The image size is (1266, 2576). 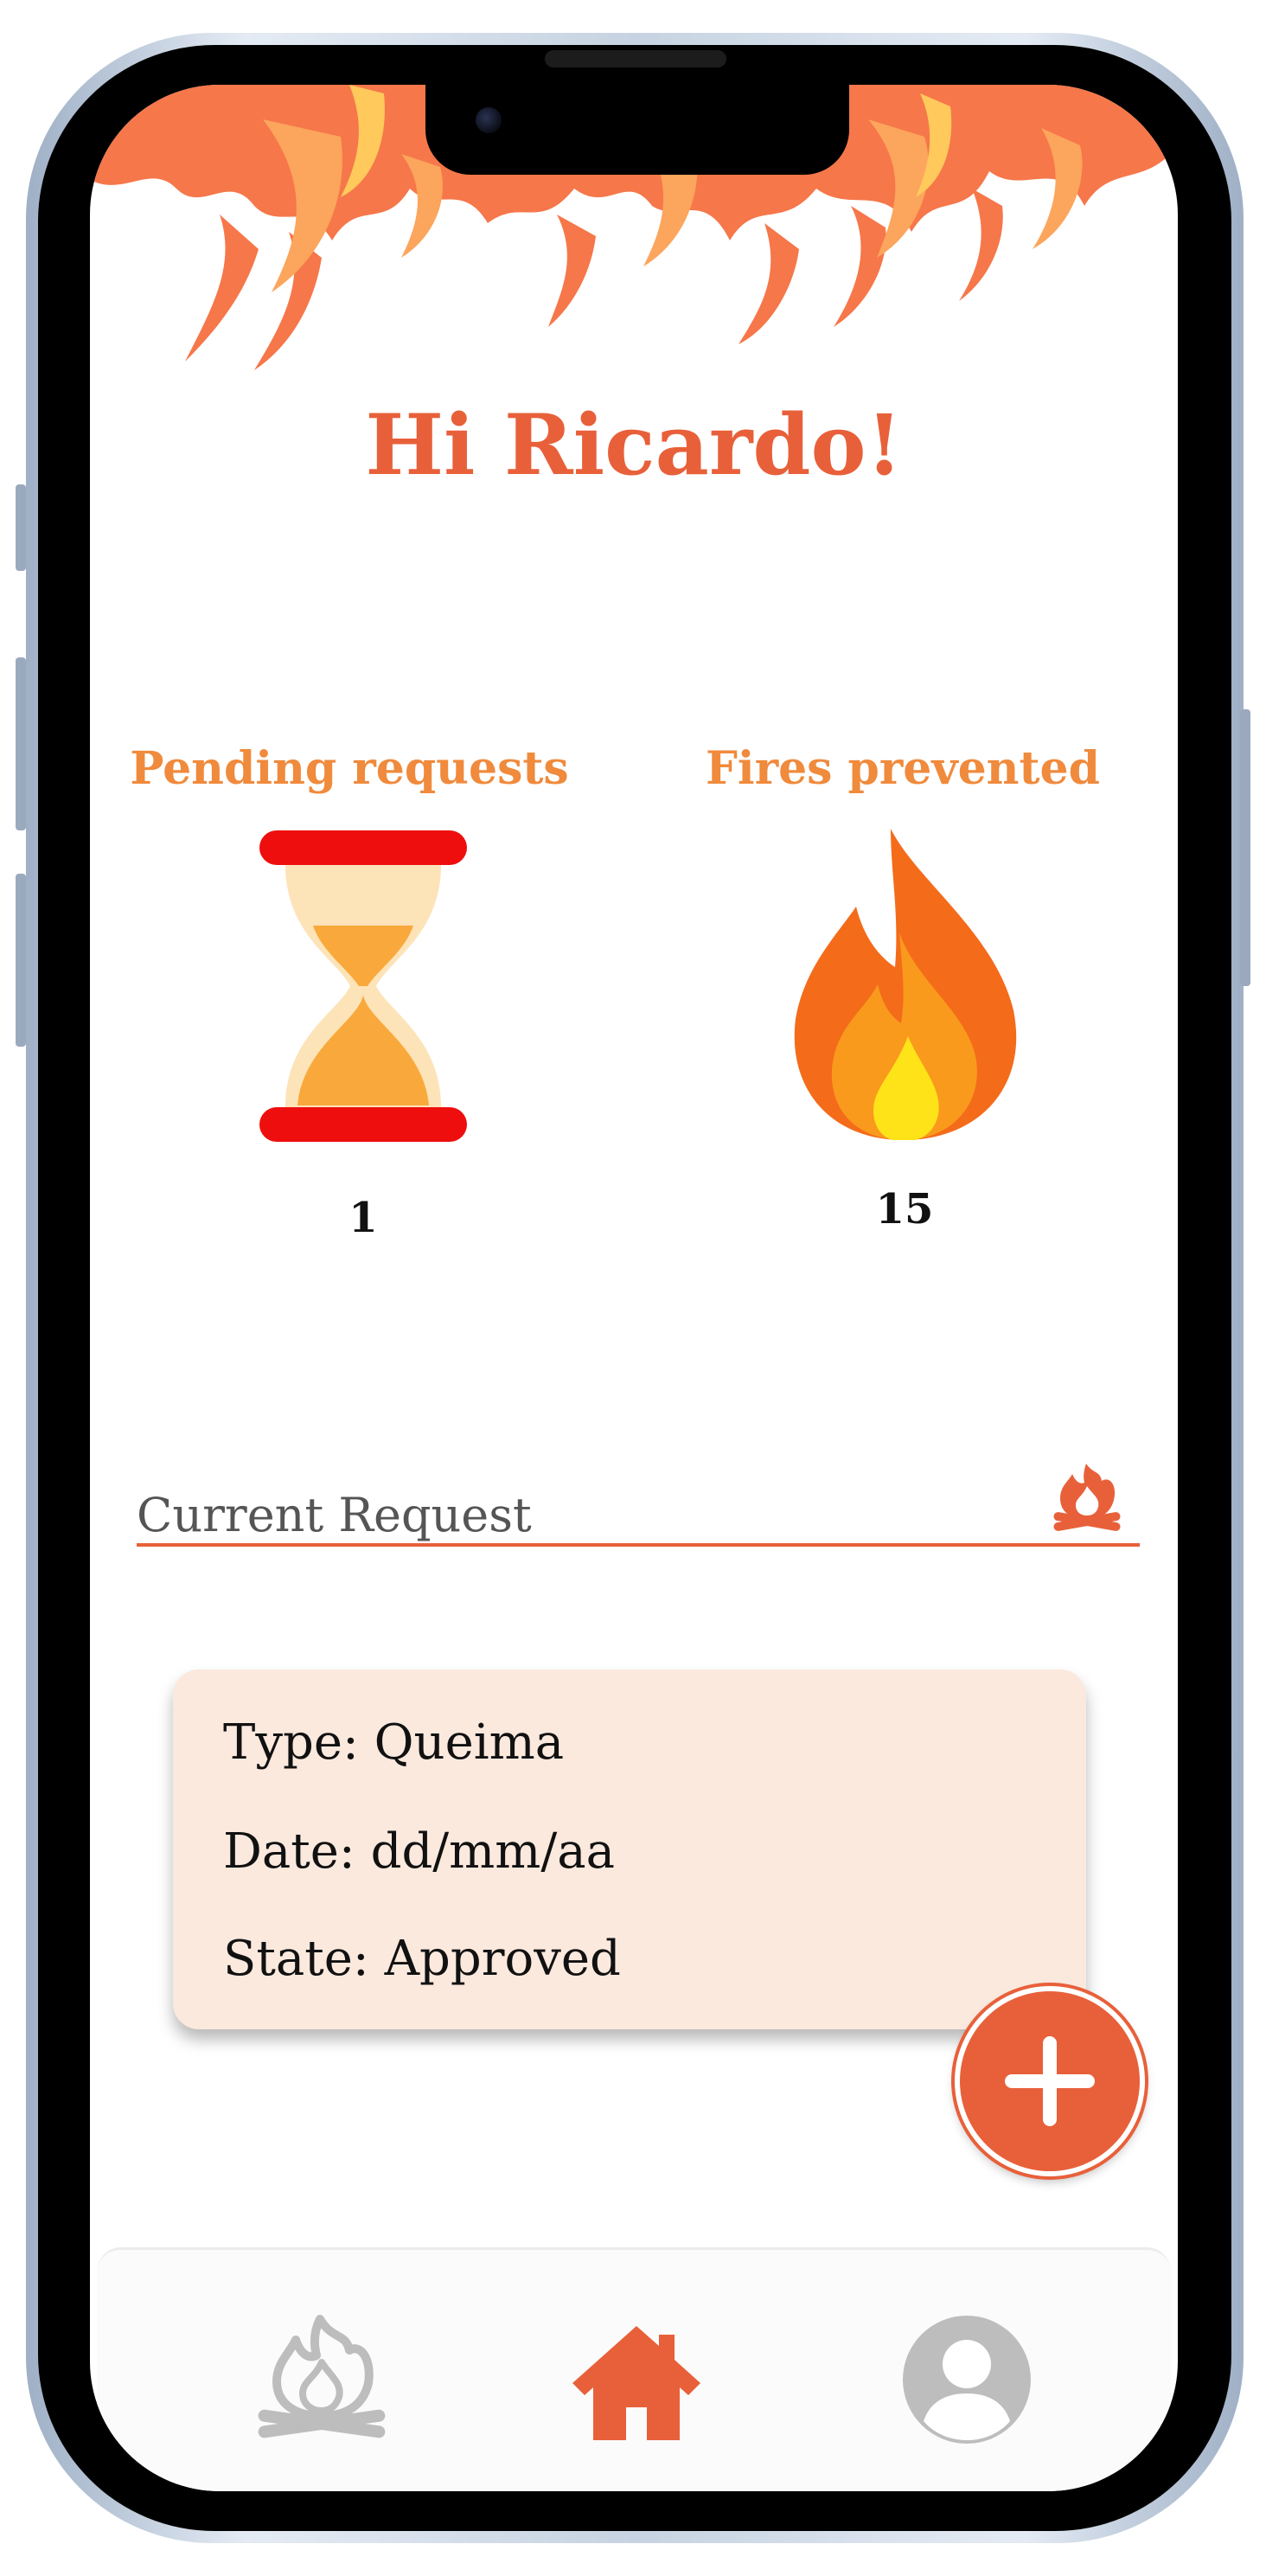 What do you see at coordinates (21, 743) in the screenshot?
I see `volume-up-button` at bounding box center [21, 743].